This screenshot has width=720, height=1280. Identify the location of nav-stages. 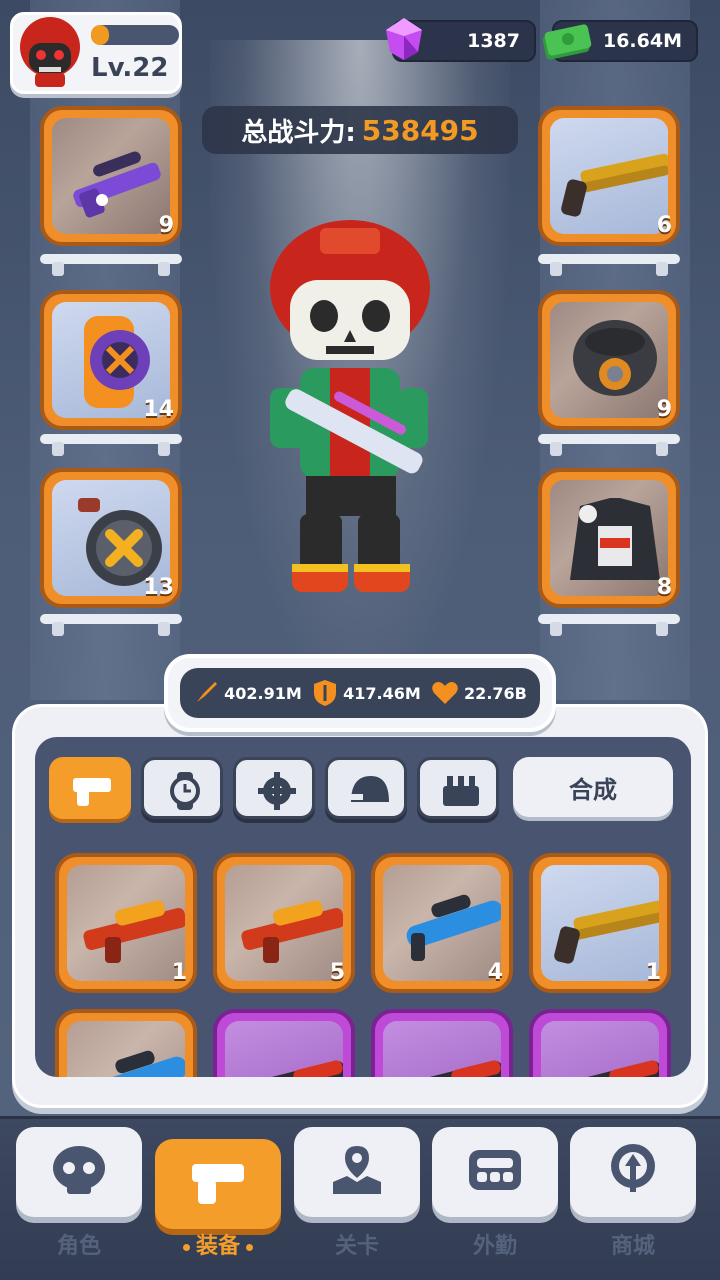
(357, 1172).